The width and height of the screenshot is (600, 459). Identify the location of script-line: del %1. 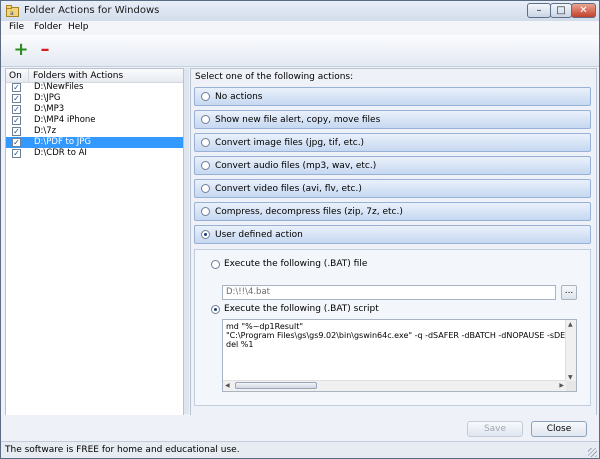
(240, 344).